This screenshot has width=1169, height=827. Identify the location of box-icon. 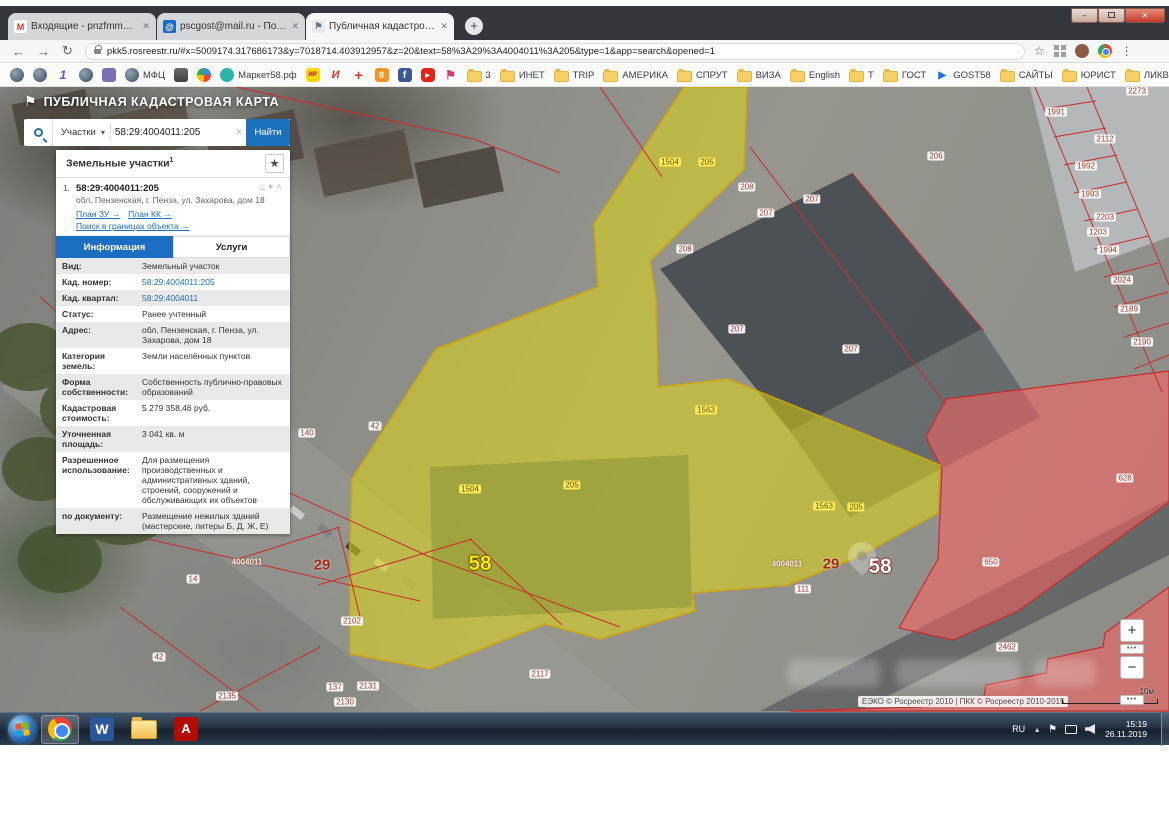
(109, 75).